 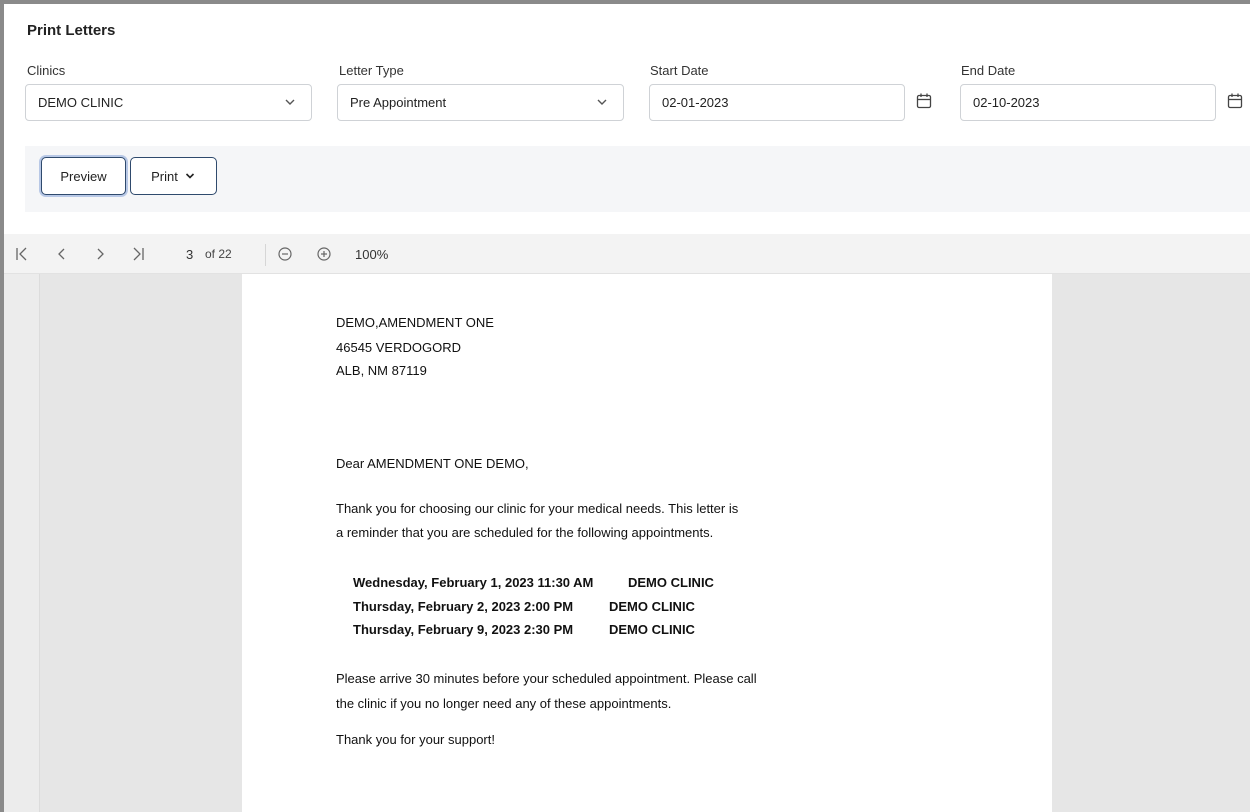 I want to click on appointment-datetime: Thursday, February 9, 2023 2:30 PM, so click(x=463, y=629).